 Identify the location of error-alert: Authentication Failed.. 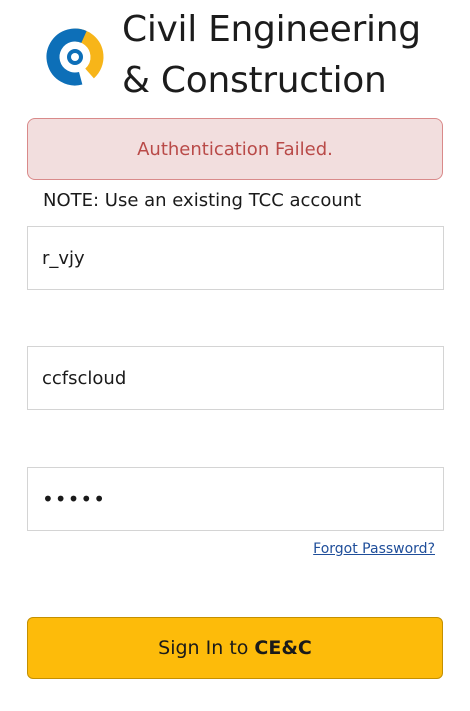
(235, 149).